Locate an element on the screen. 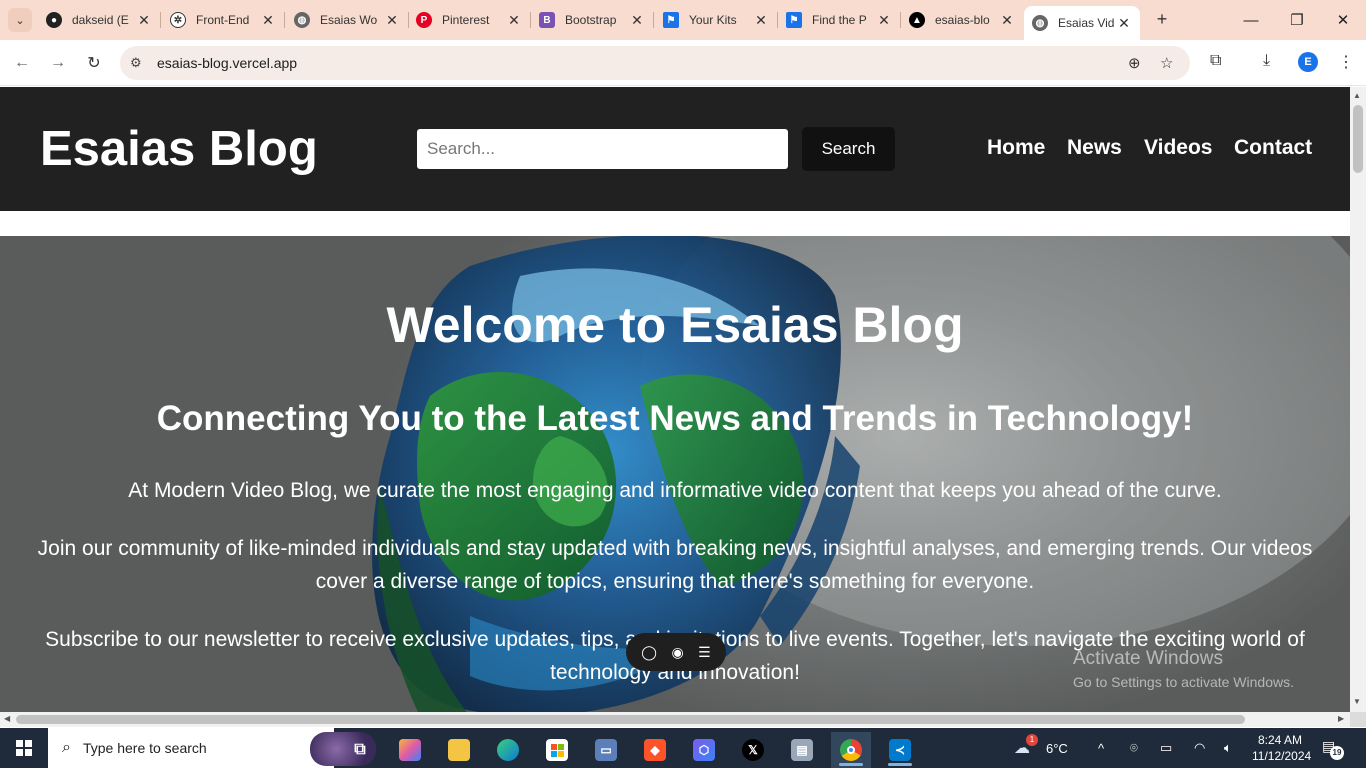 The image size is (1366, 768). system-clock: 8:24 AM 11/12/2024 is located at coordinates (1282, 748).